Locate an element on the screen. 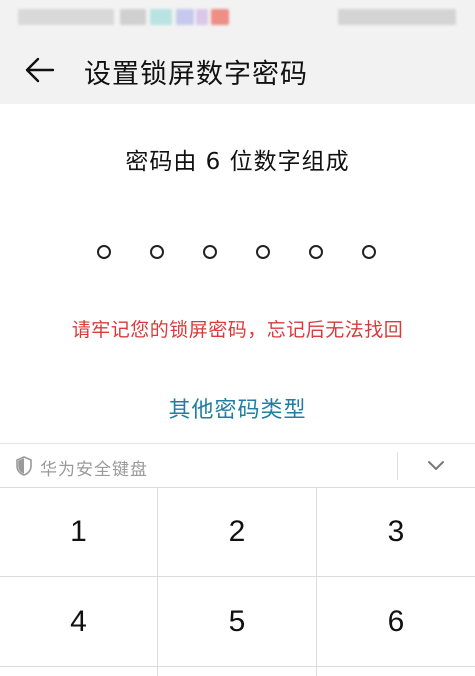  status-bar is located at coordinates (237, 17).